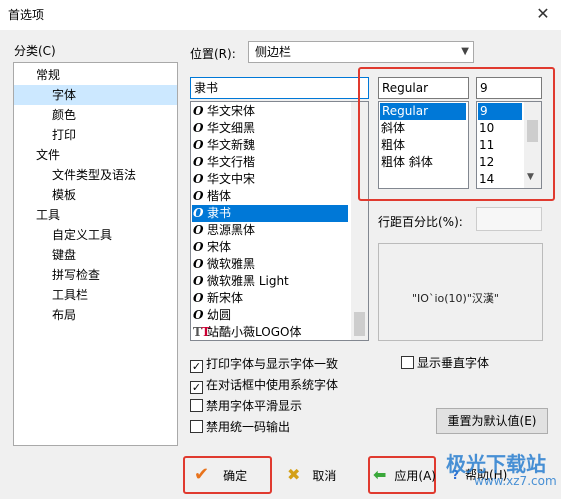 The height and width of the screenshot is (499, 561). What do you see at coordinates (219, 213) in the screenshot?
I see `font-list-item-label: 隶书` at bounding box center [219, 213].